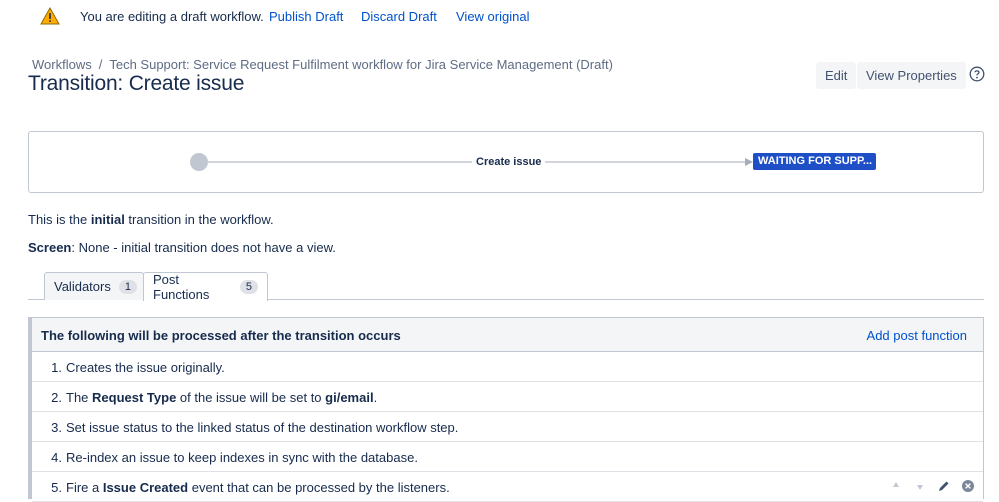 This screenshot has height=502, width=999. I want to click on edit-button: Edit, so click(836, 75).